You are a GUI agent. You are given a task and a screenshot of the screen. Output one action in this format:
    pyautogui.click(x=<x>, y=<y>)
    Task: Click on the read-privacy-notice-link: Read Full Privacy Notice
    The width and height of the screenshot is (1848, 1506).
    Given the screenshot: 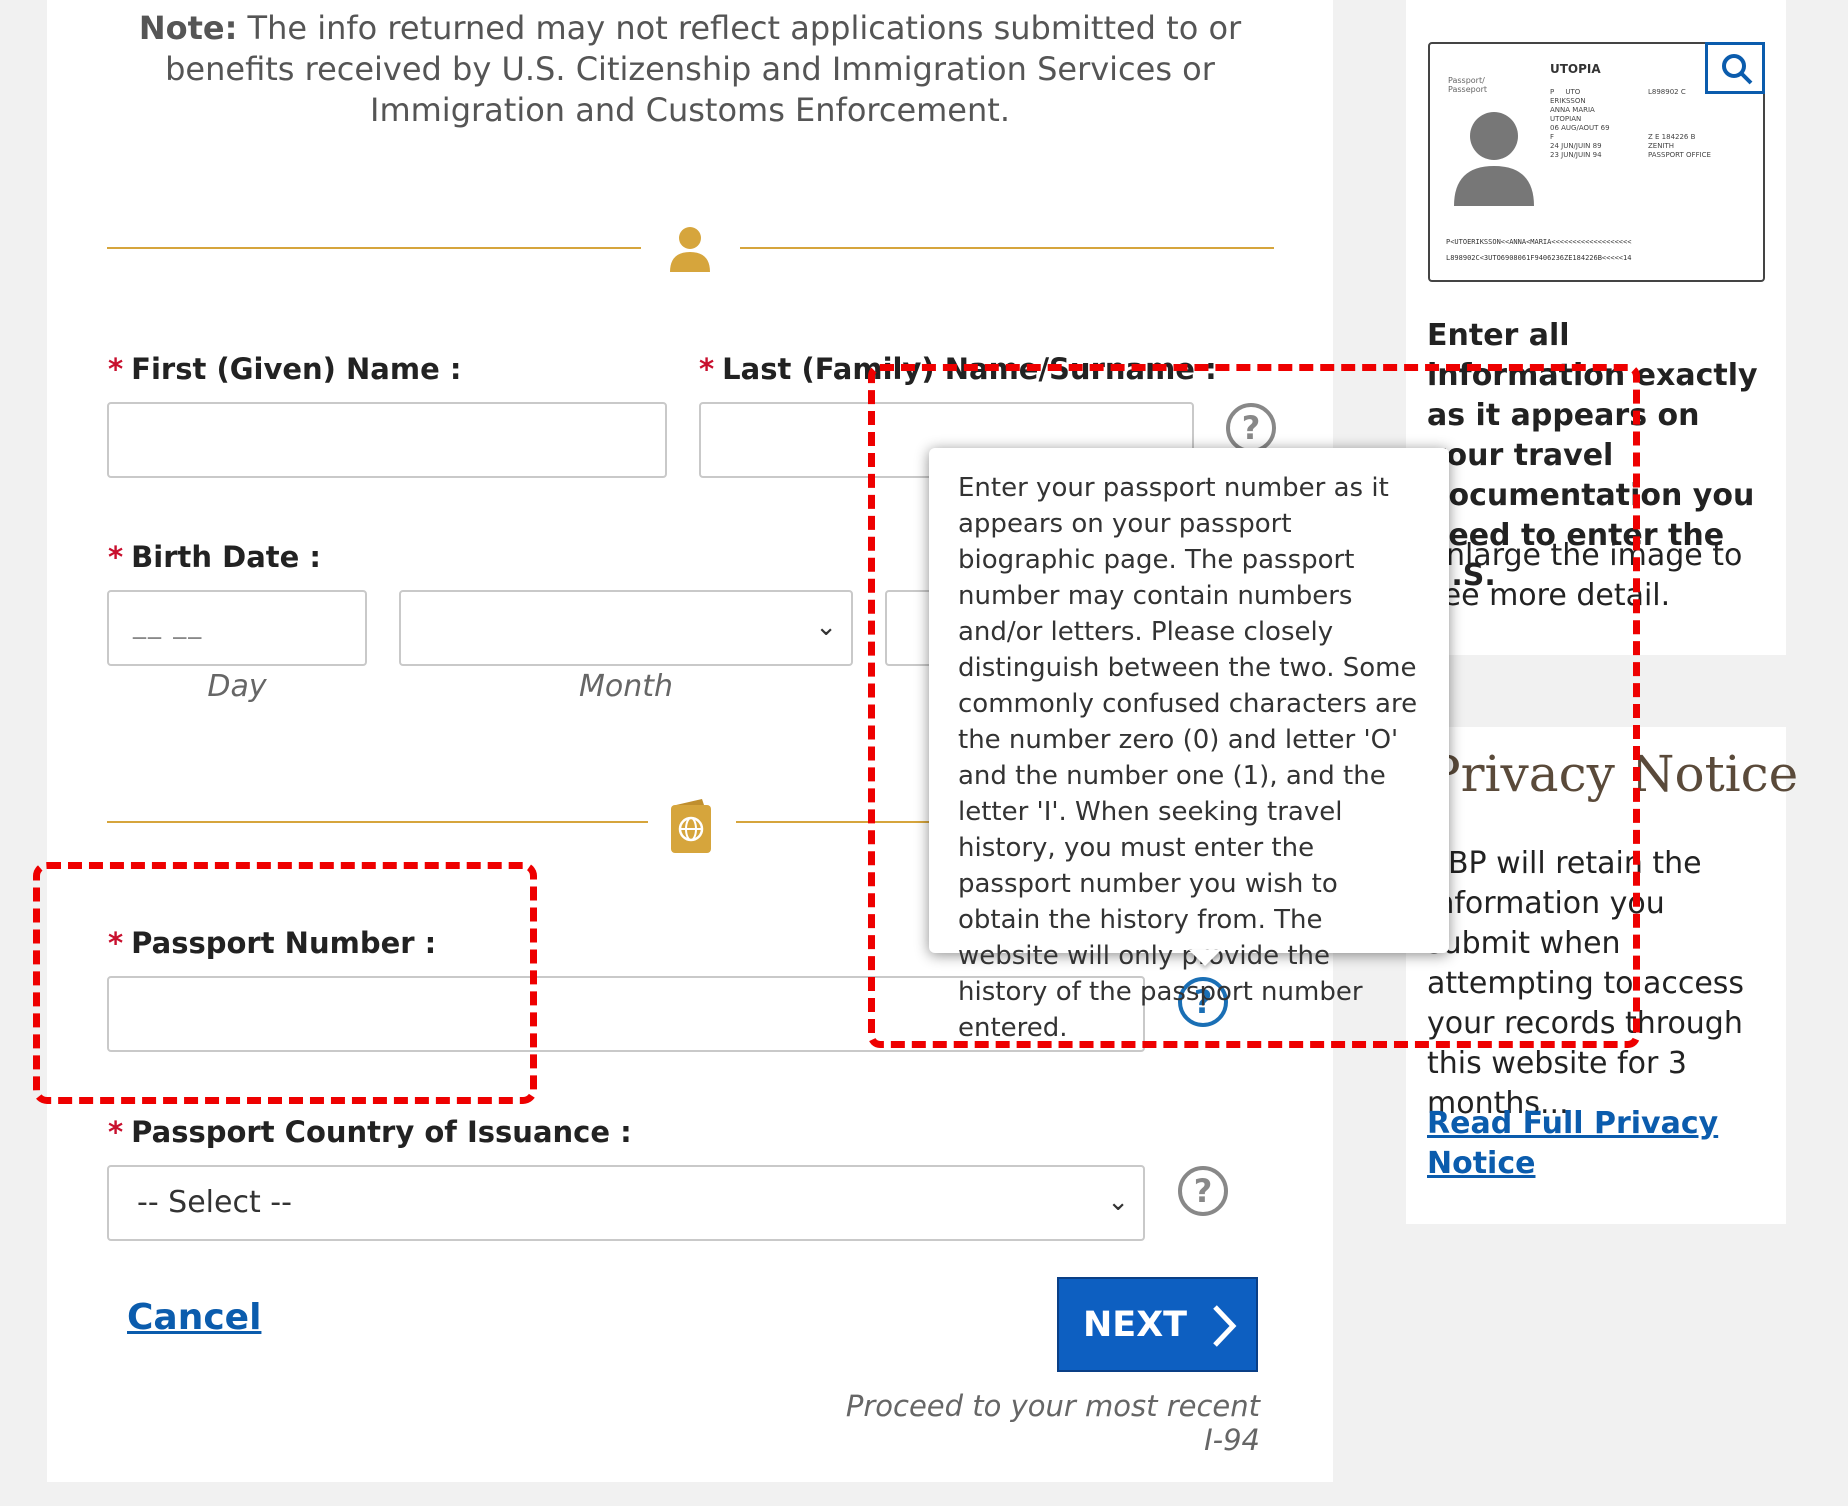 What is the action you would take?
    pyautogui.click(x=1577, y=1144)
    